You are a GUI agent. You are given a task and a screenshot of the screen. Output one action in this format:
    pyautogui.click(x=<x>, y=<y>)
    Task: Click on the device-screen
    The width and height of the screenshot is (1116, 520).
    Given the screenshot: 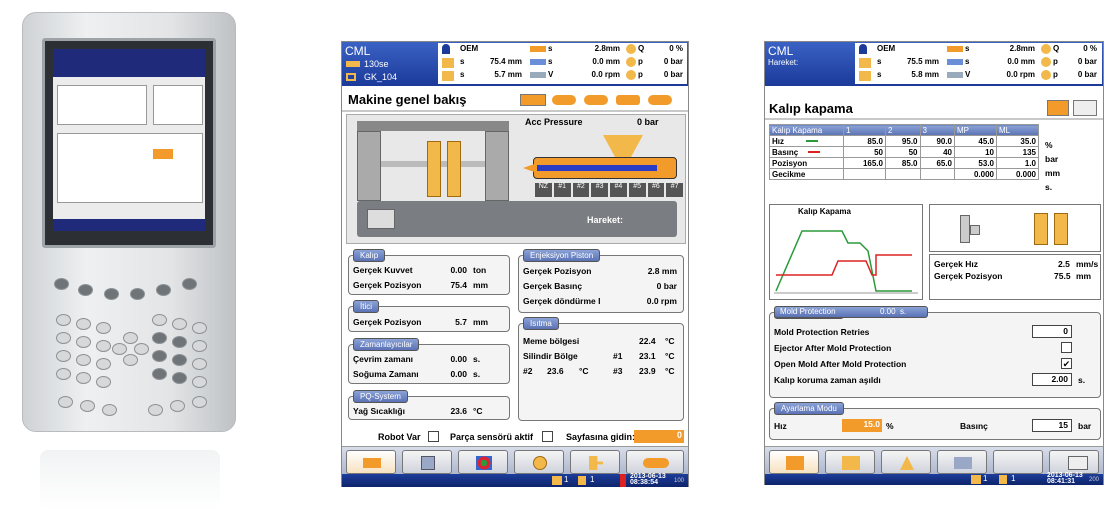 What is the action you would take?
    pyautogui.click(x=129, y=143)
    